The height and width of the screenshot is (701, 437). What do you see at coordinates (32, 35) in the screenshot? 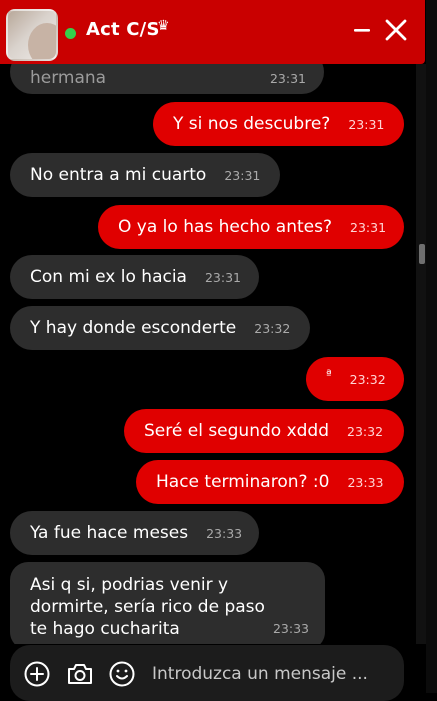
I see `avatar` at bounding box center [32, 35].